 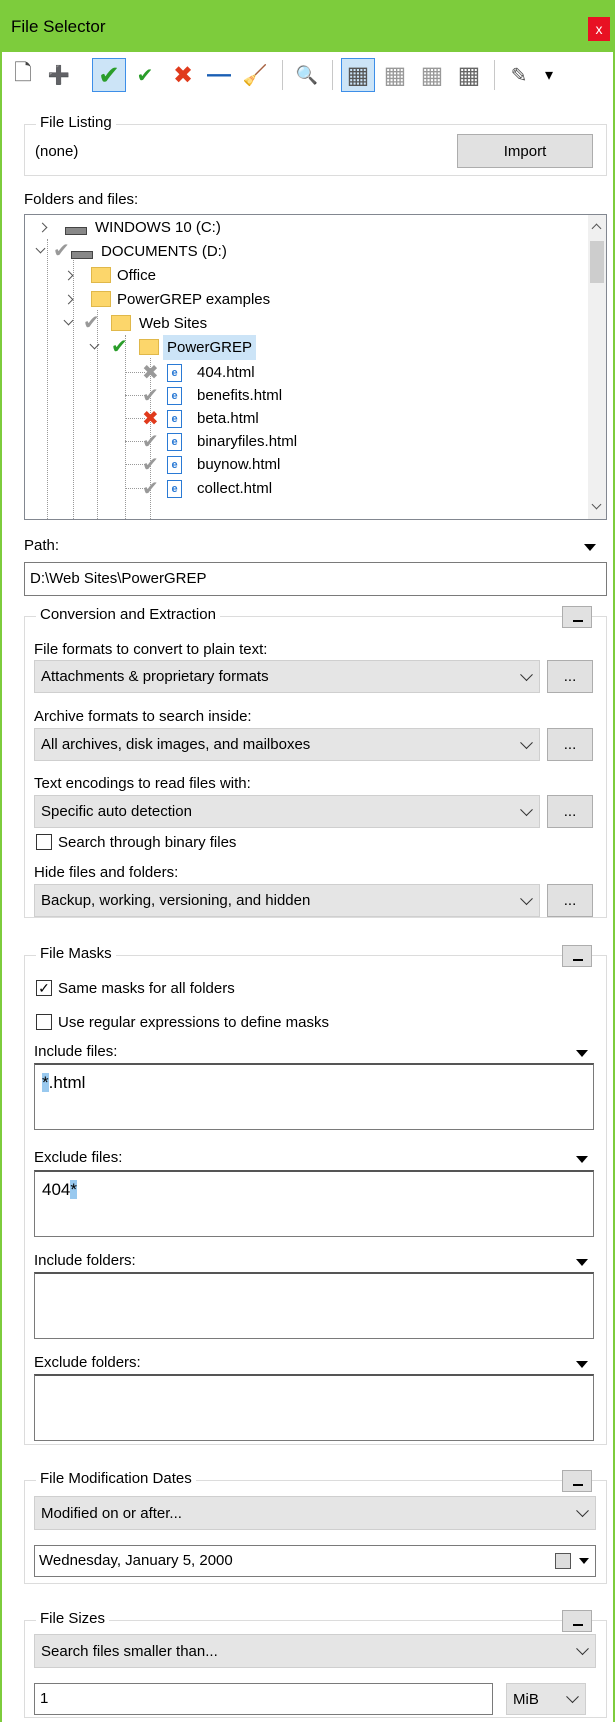 I want to click on masks-label: File Masks, so click(x=76, y=953).